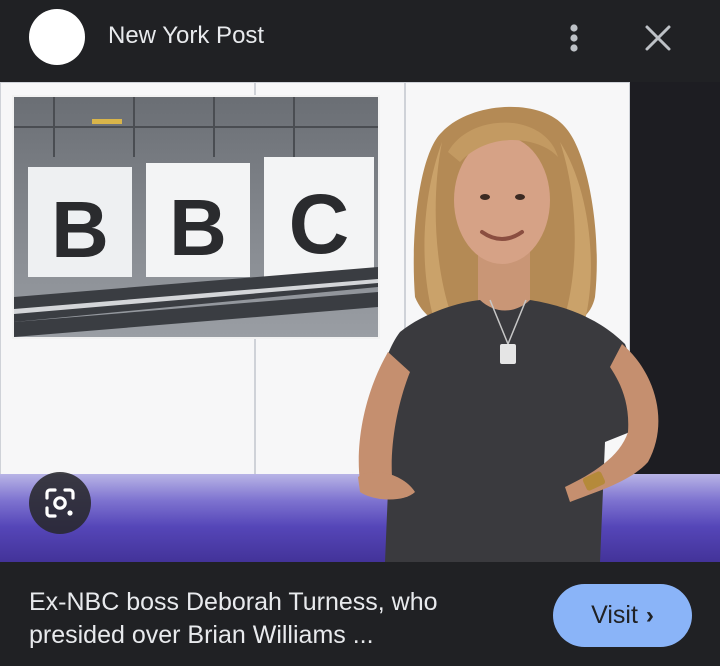  What do you see at coordinates (233, 602) in the screenshot?
I see `caption-line: Ex-NBC boss Deborah Turness, who` at bounding box center [233, 602].